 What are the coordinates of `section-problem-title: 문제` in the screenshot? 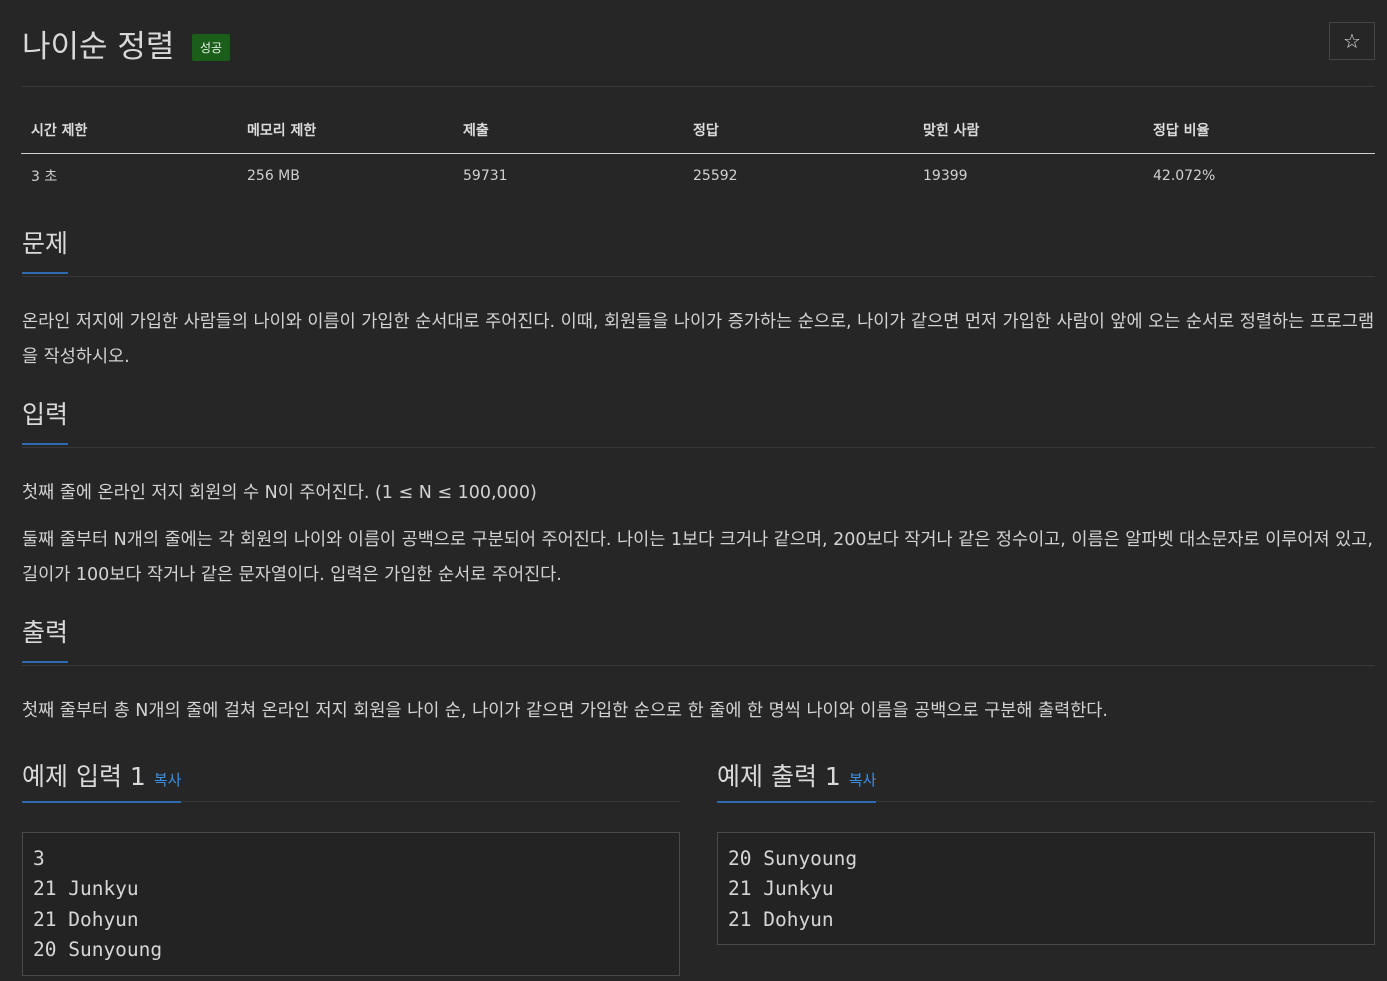 It's located at (45, 249).